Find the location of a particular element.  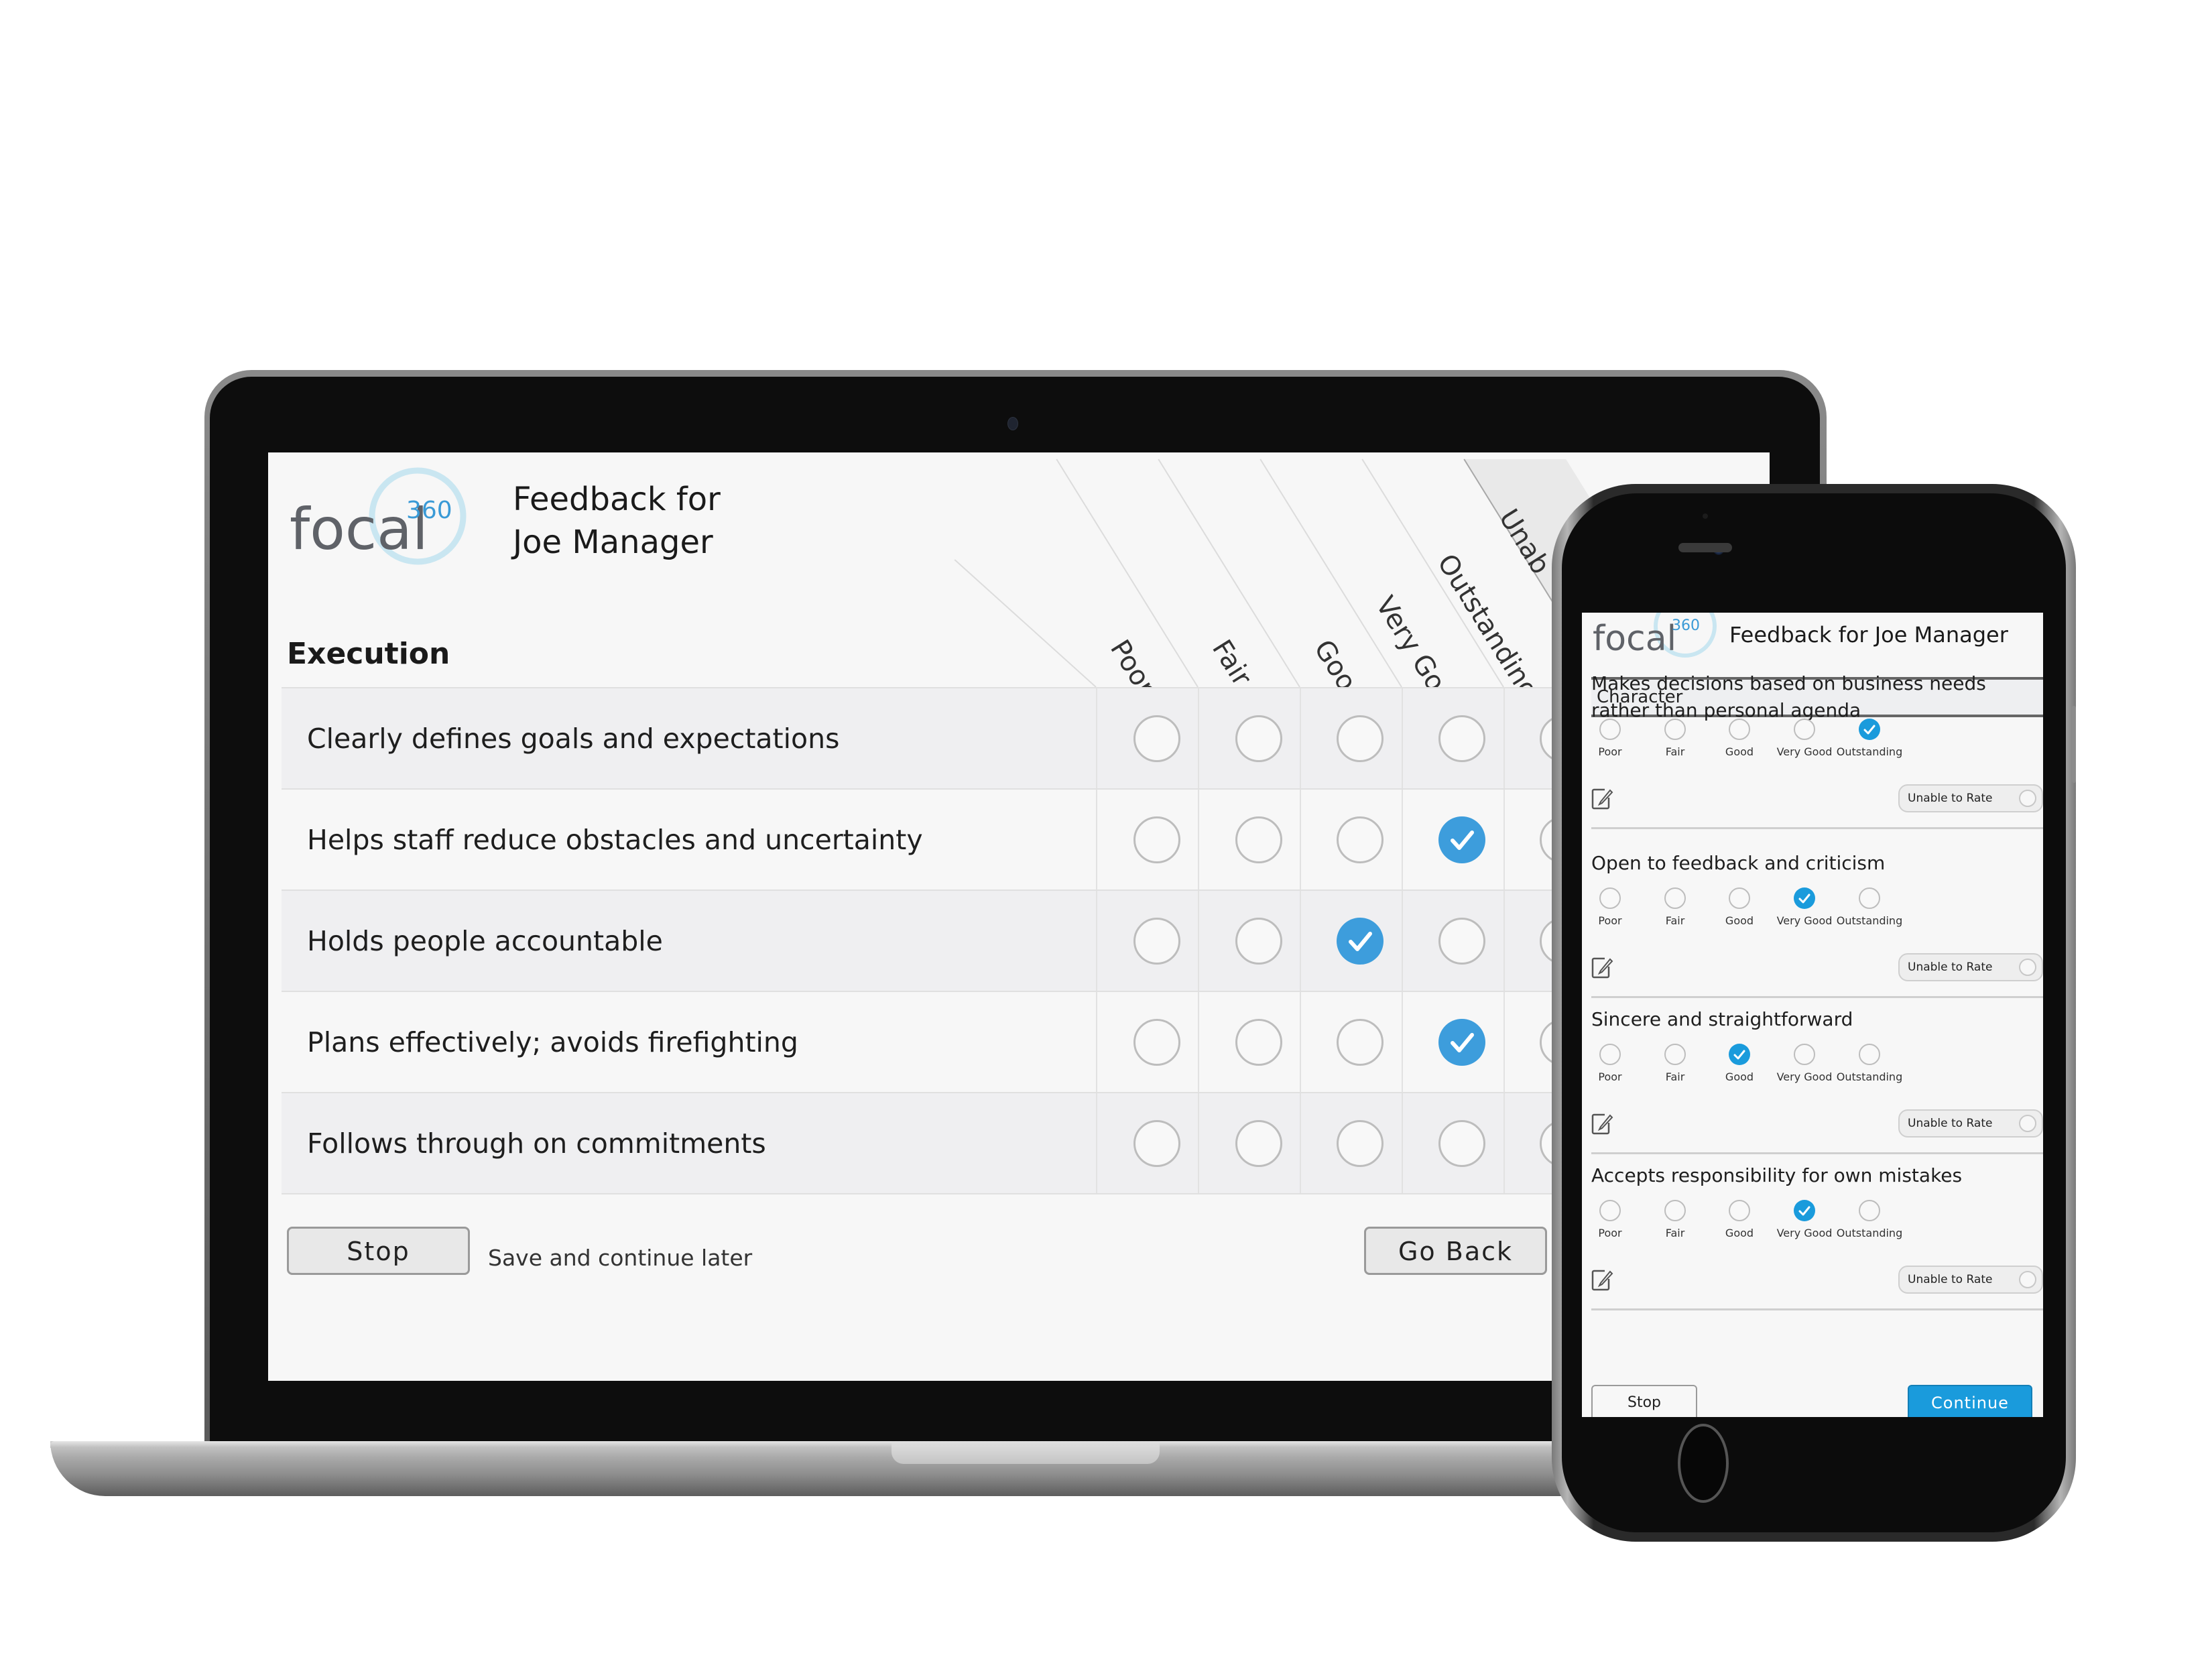

phone-side-button is located at coordinates (2074, 744).